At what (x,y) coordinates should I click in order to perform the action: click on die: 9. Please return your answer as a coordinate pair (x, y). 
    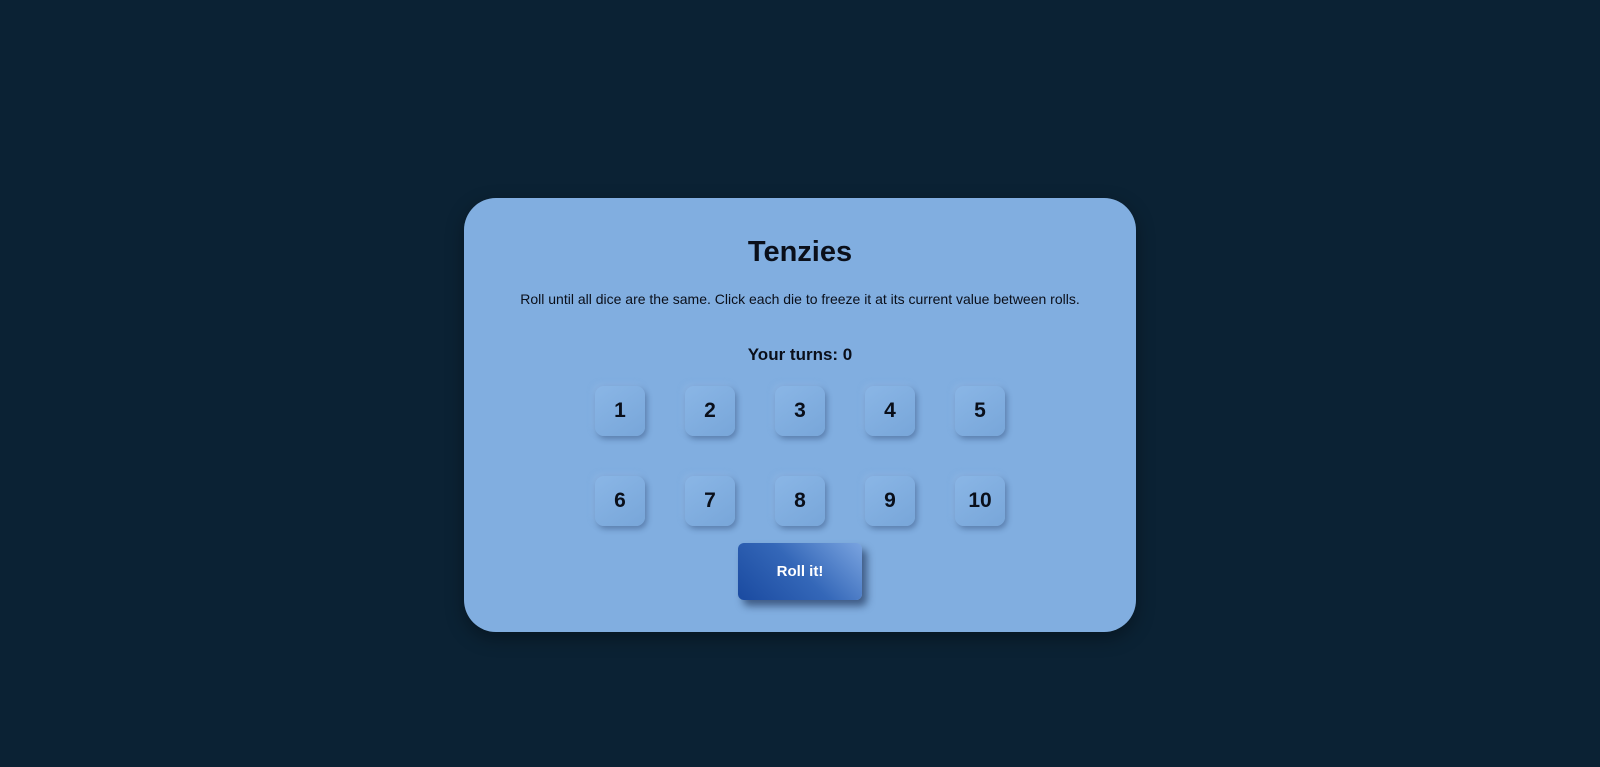
    Looking at the image, I should click on (890, 501).